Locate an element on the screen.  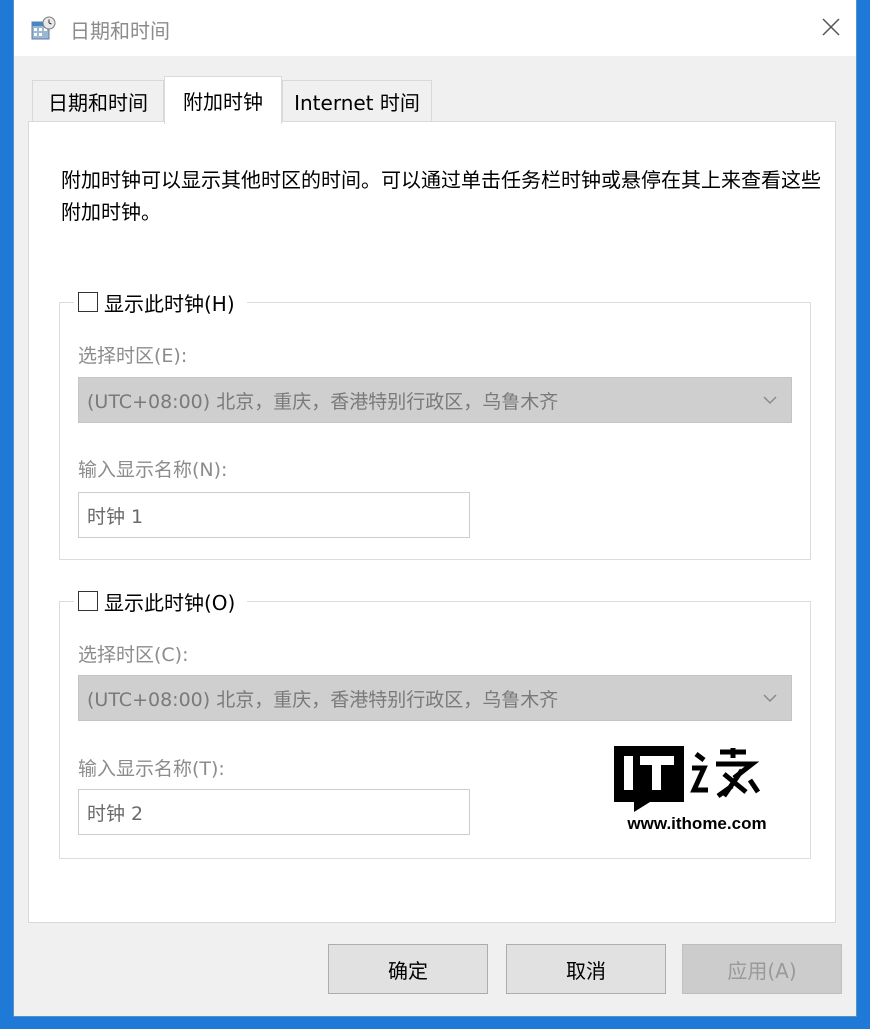
title-bar: 日期和时间 is located at coordinates (435, 28).